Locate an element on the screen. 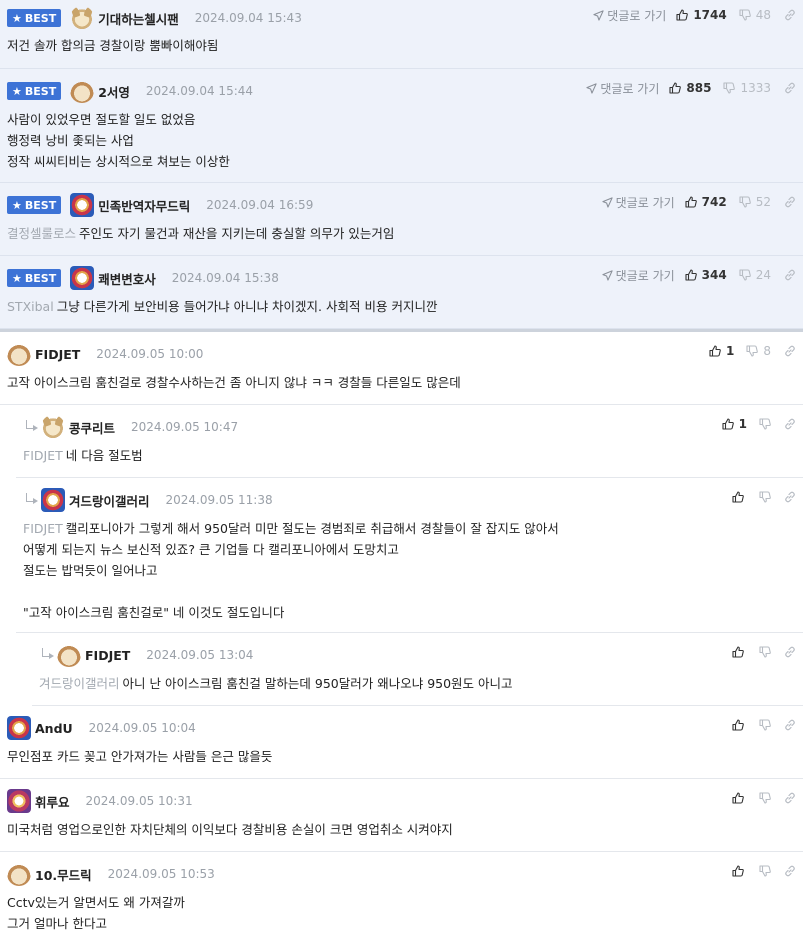 Image resolution: width=803 pixels, height=930 pixels. comment-header: AndU 2024.09.05 10:04 is located at coordinates (101, 728).